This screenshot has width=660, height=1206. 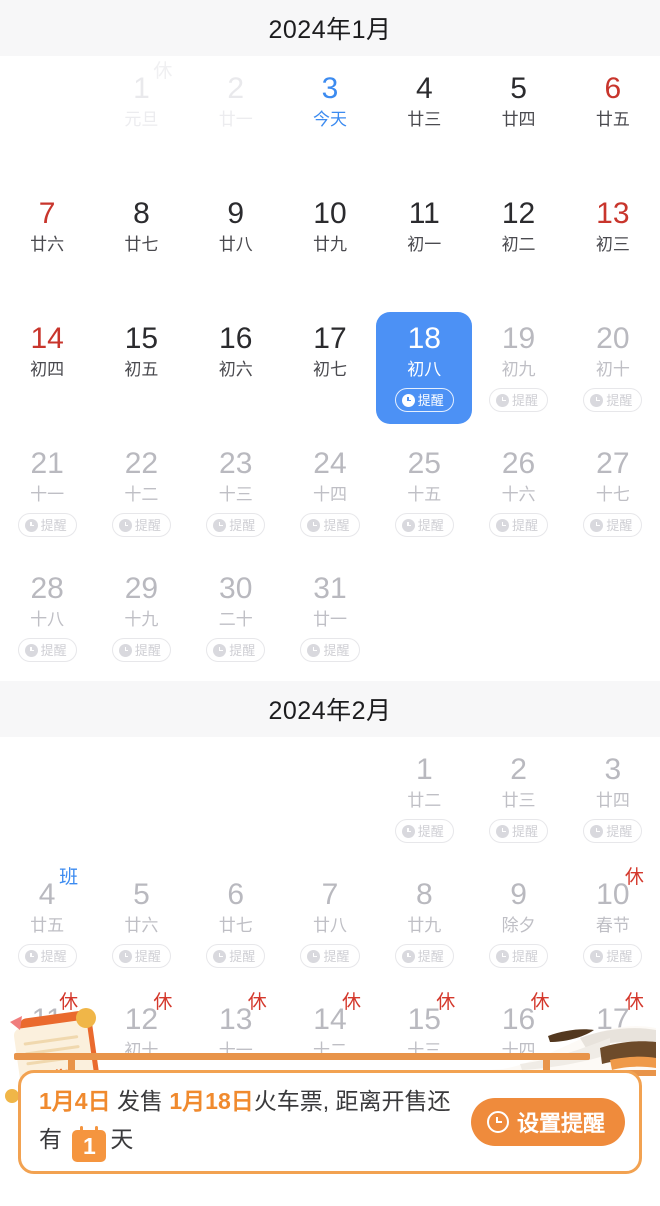 What do you see at coordinates (47, 618) in the screenshot?
I see `day-cell: 28 十八 提醒` at bounding box center [47, 618].